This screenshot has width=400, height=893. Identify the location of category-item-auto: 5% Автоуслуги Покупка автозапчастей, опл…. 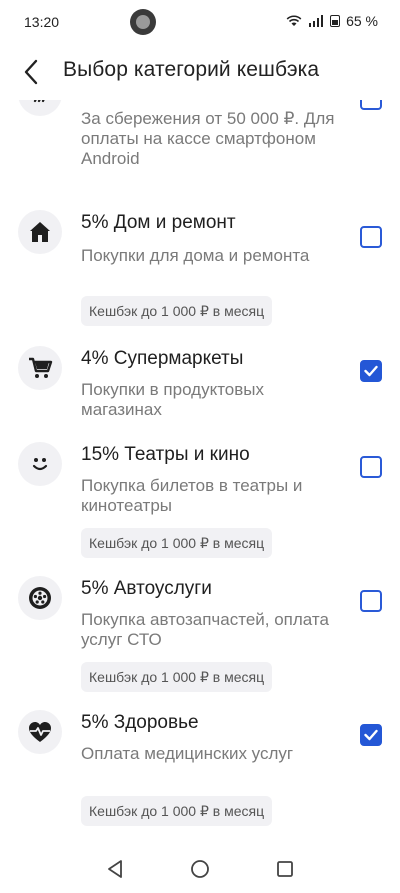
(200, 636).